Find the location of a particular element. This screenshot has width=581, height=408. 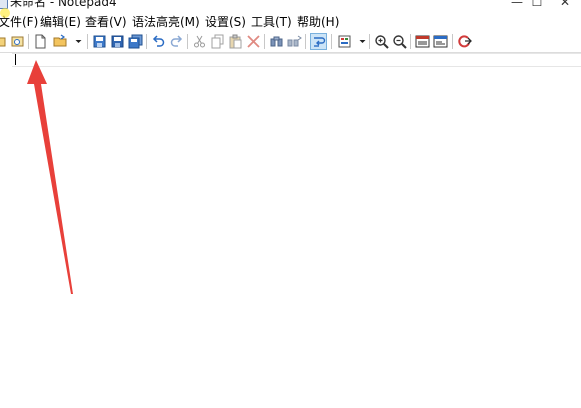

save-icon is located at coordinates (99, 41).